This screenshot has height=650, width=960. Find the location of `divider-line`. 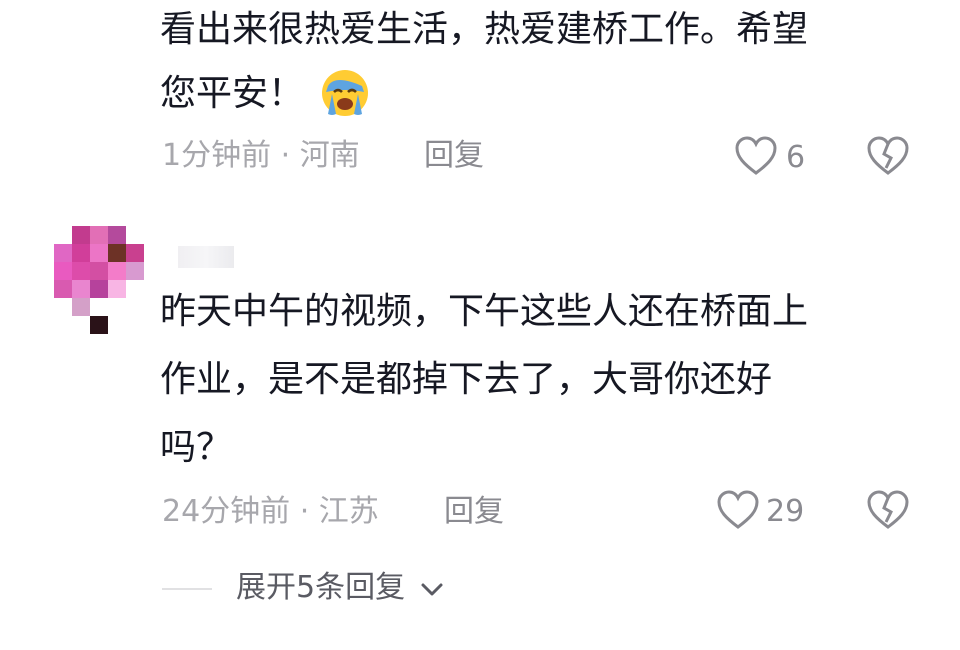

divider-line is located at coordinates (187, 589).